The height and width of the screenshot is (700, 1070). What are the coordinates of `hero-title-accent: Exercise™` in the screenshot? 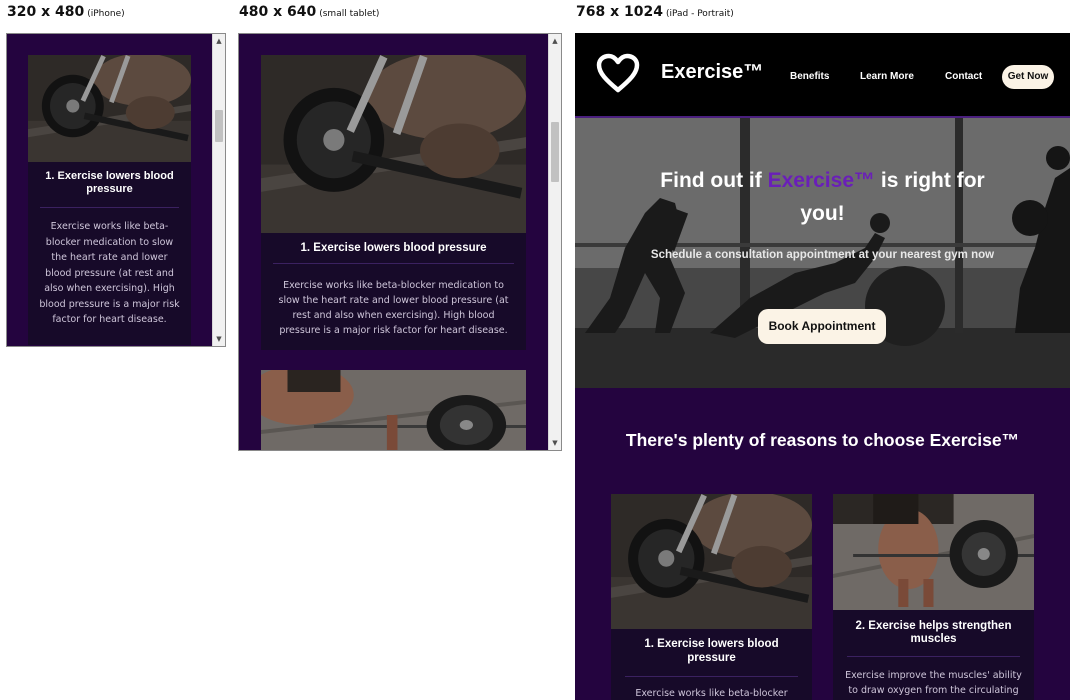 It's located at (821, 180).